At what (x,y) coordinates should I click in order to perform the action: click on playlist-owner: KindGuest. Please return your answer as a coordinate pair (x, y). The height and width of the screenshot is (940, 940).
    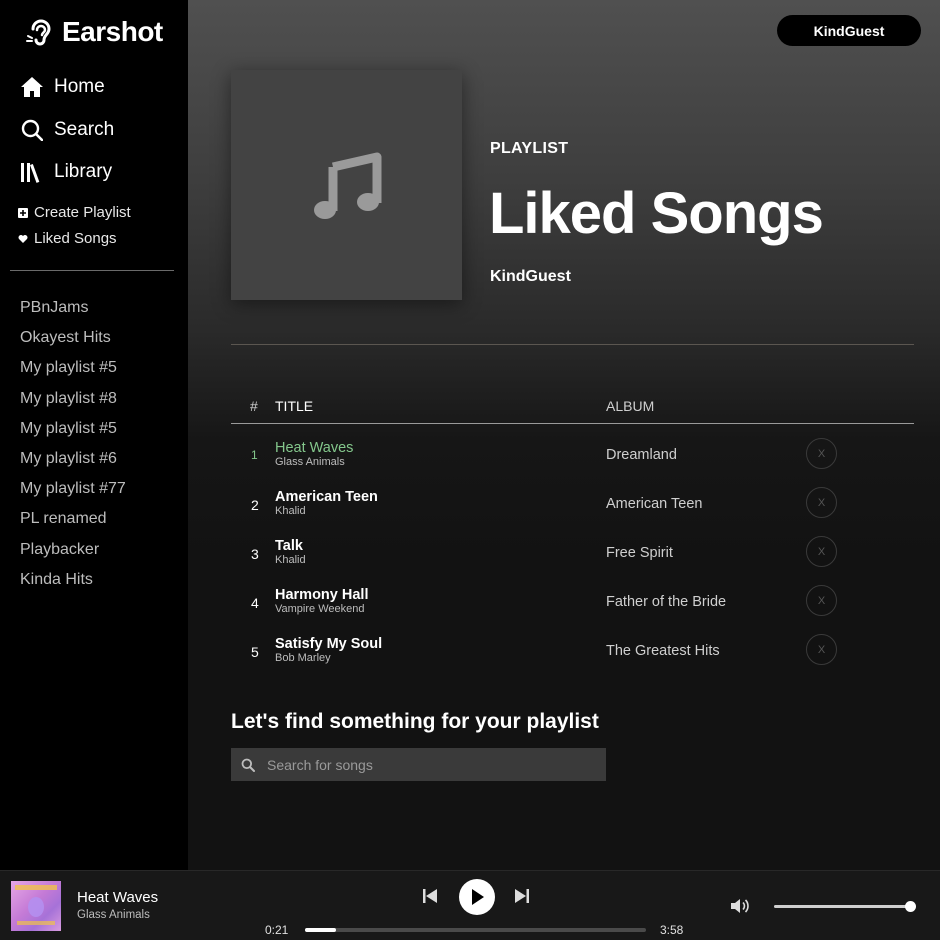
    Looking at the image, I should click on (530, 277).